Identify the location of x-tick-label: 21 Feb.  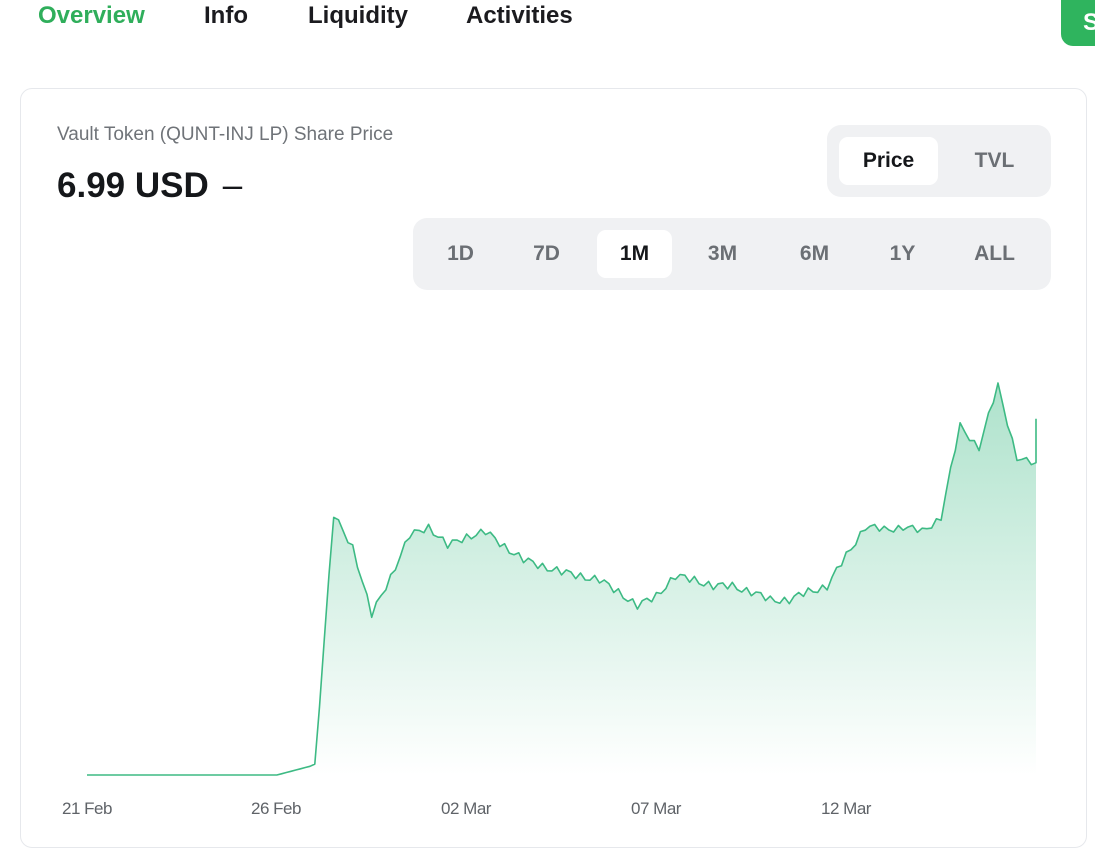
(87, 808).